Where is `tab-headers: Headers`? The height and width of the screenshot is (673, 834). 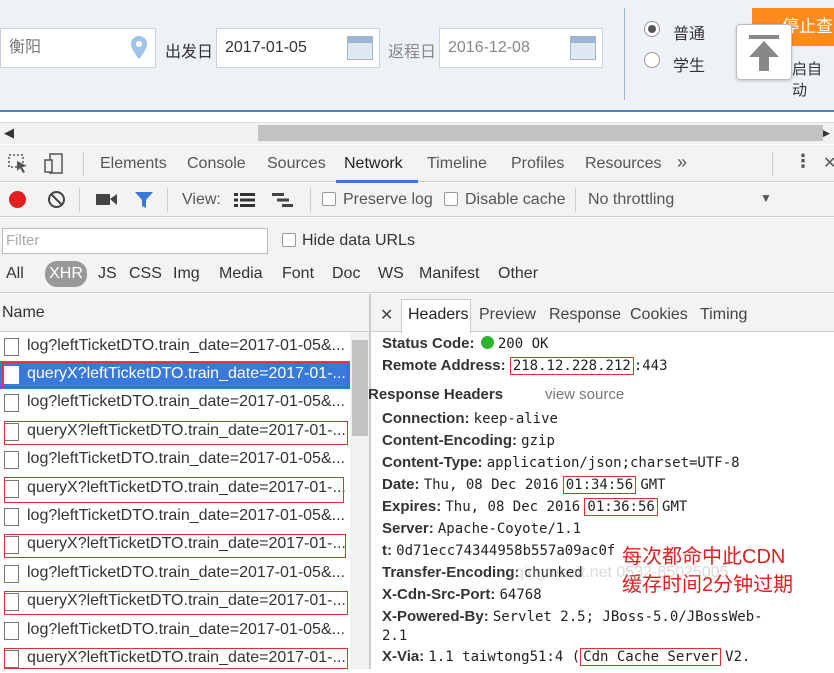 tab-headers: Headers is located at coordinates (438, 315).